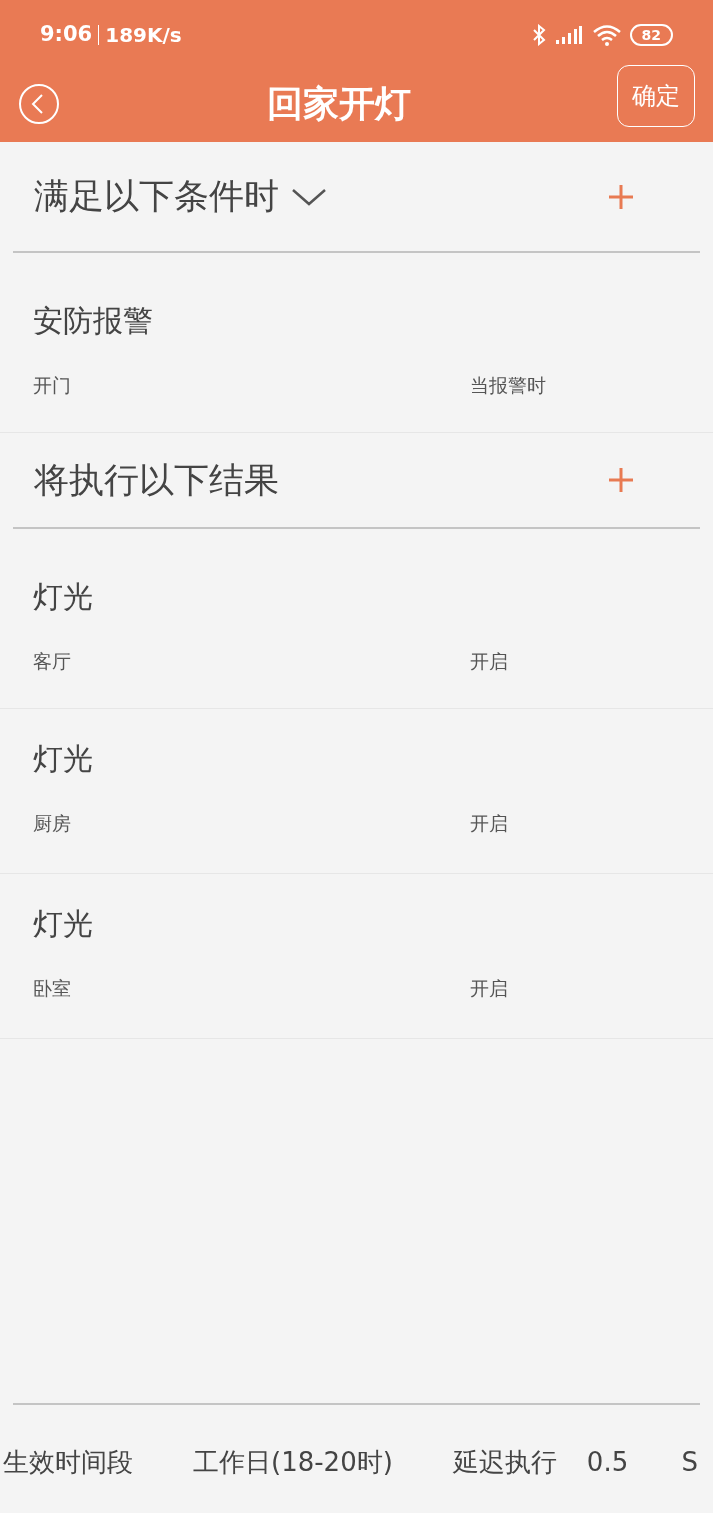 This screenshot has width=713, height=1513. What do you see at coordinates (508, 385) in the screenshot?
I see `action-label: 当报警时` at bounding box center [508, 385].